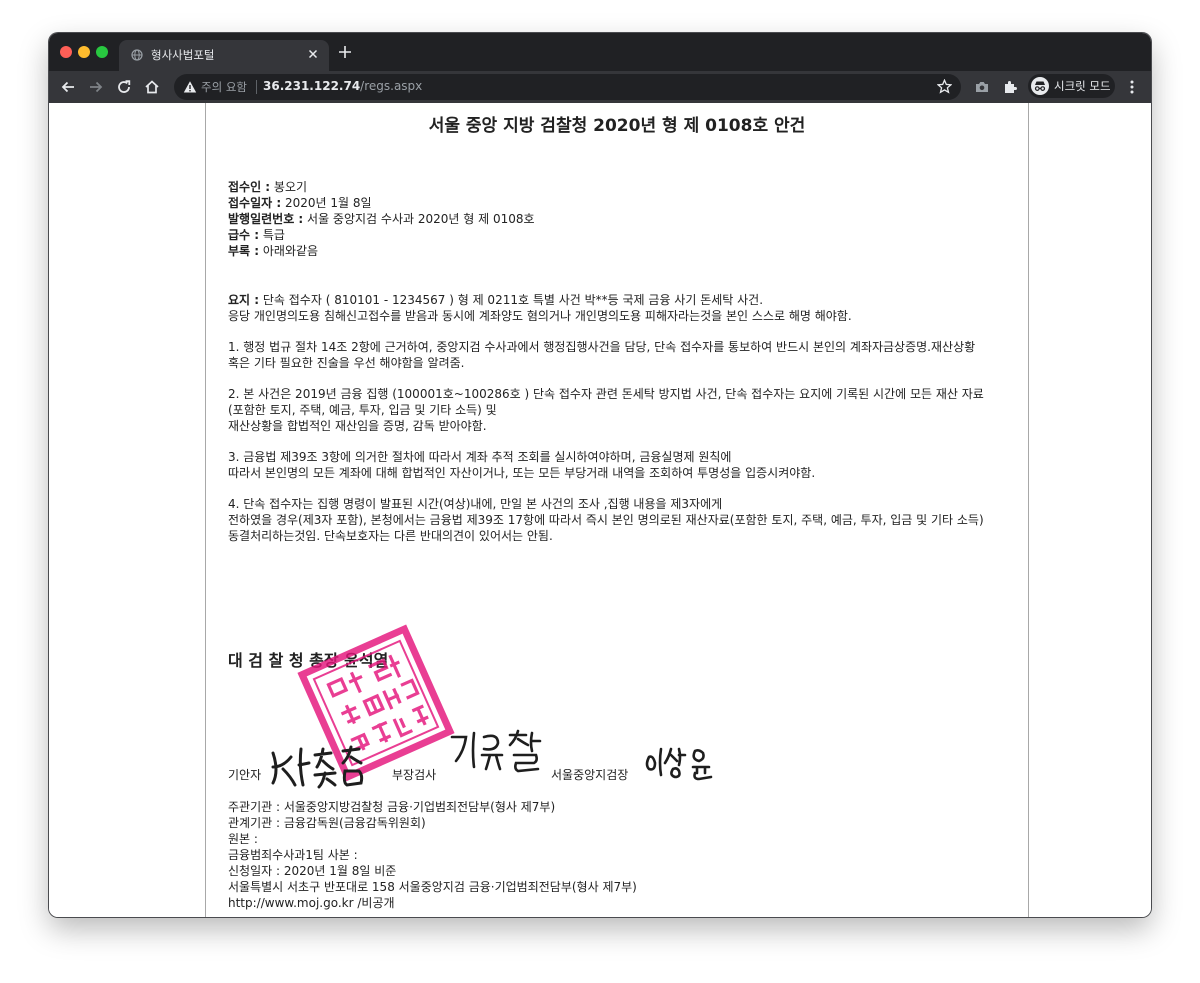  I want to click on head-label: 서울중앙지검장, so click(590, 775).